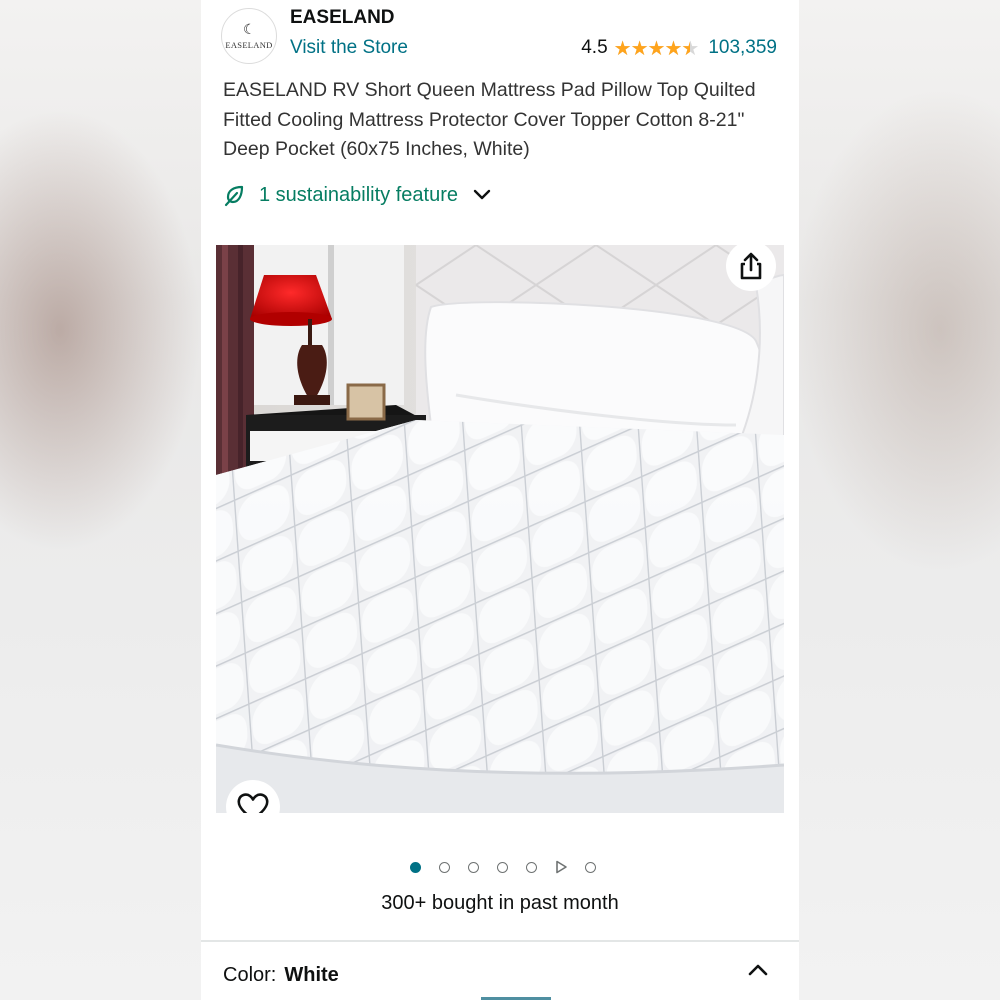  Describe the element at coordinates (234, 196) in the screenshot. I see `leaf-icon` at that location.